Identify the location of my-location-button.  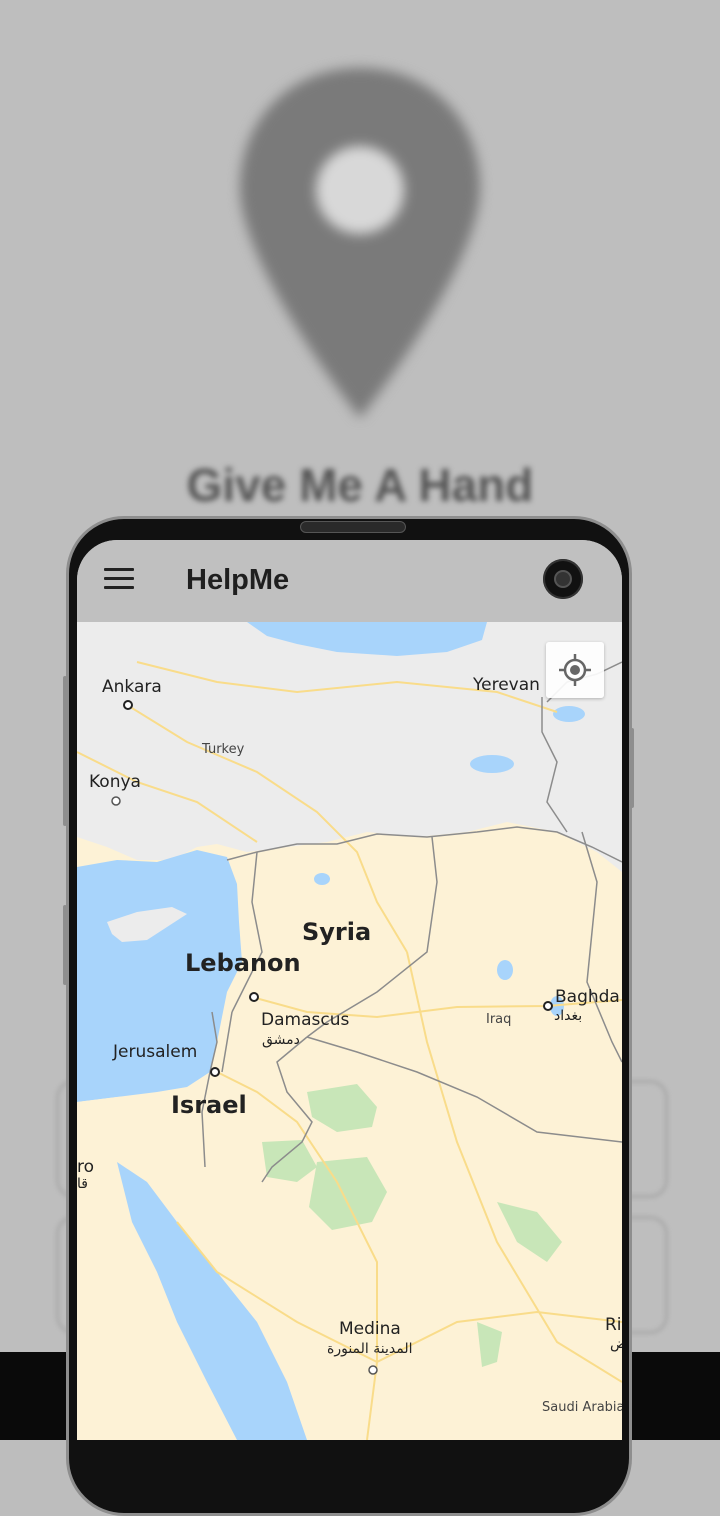
(575, 670).